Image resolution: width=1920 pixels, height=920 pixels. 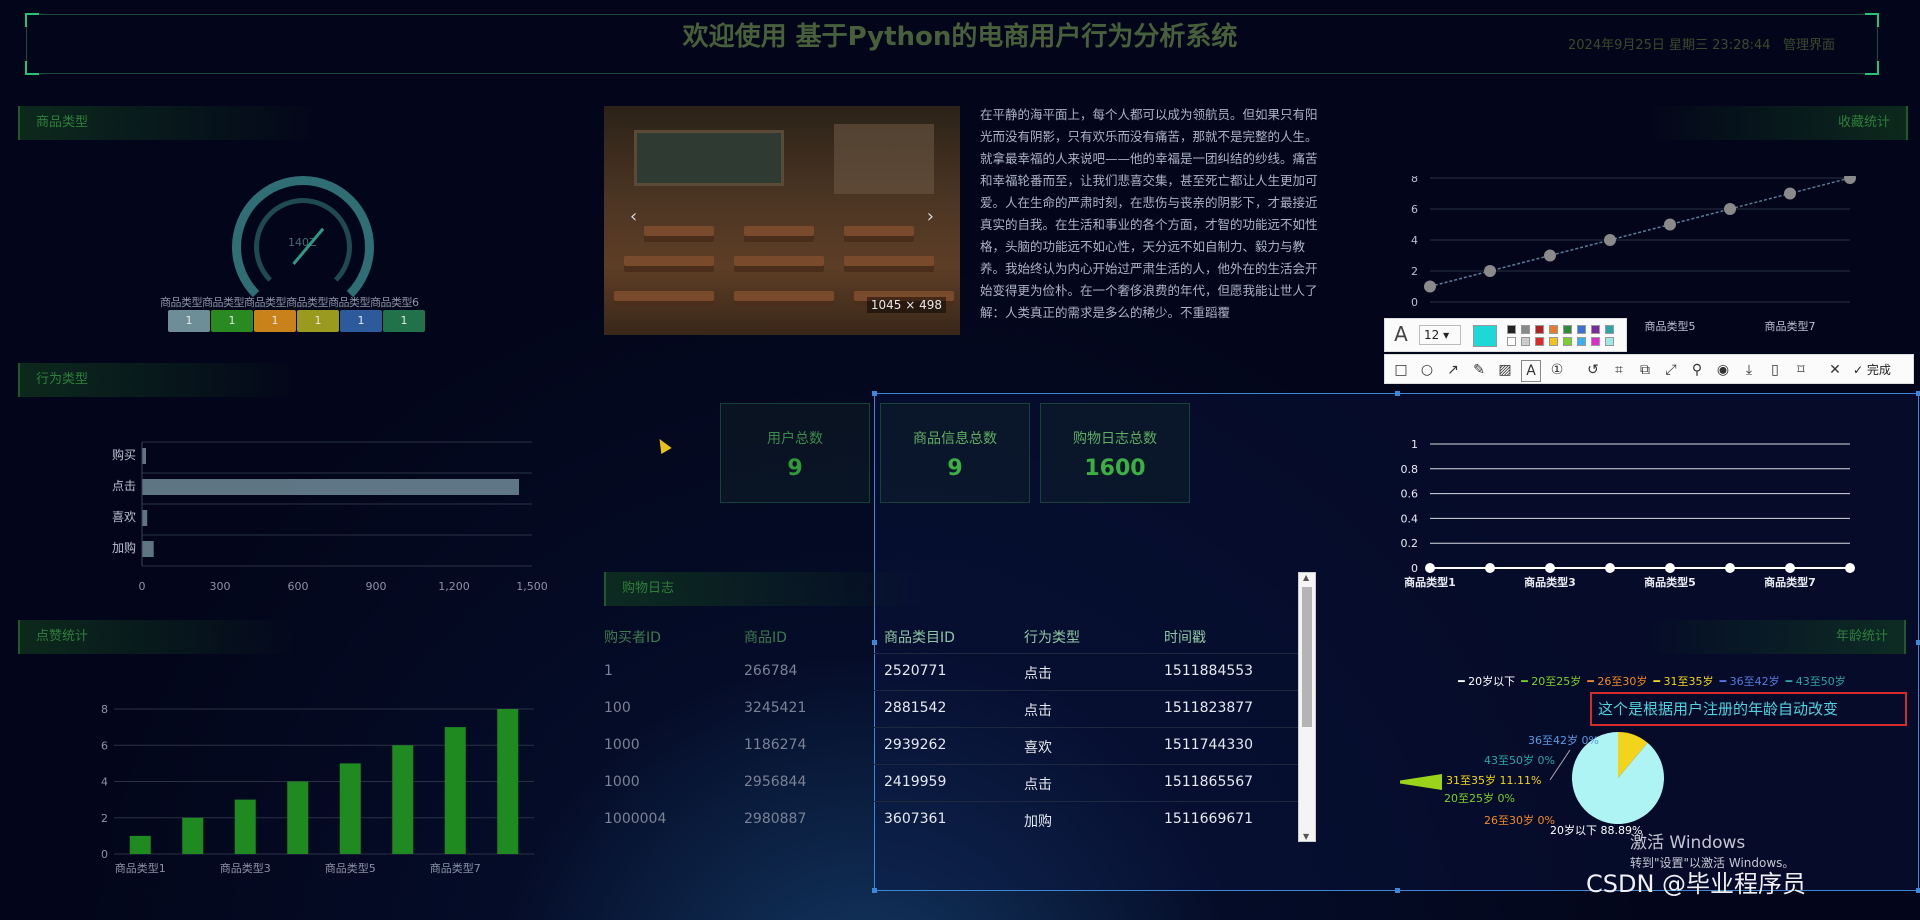 I want to click on carousel-next-button: ›, so click(x=930, y=216).